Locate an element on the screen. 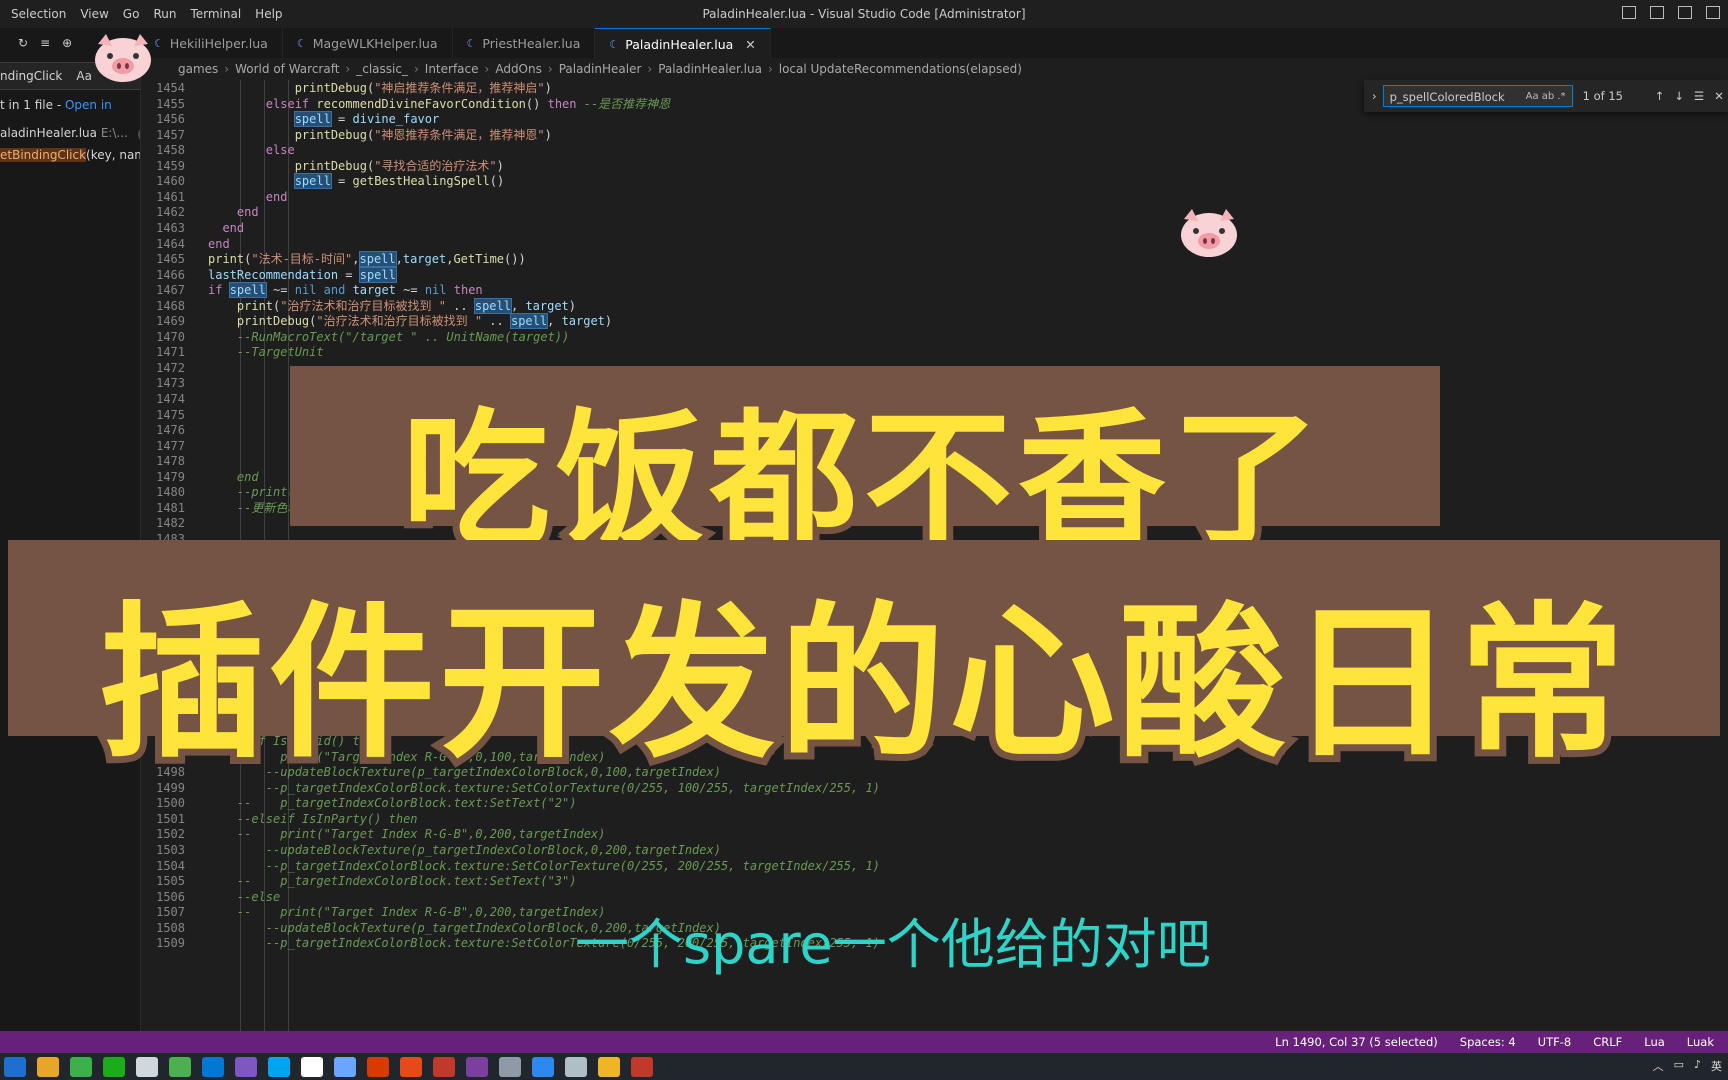 The image size is (1728, 1080). search-result-match: etBindingClick(key, name) is located at coordinates (70, 155).